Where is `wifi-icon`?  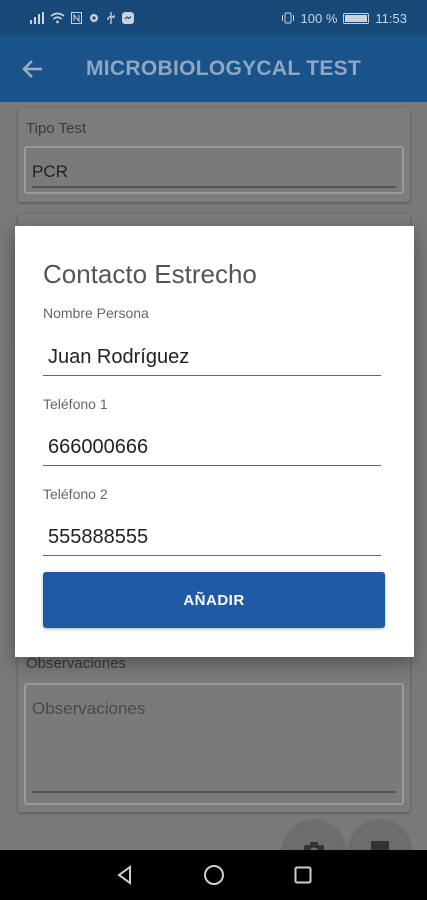
wifi-icon is located at coordinates (57, 18).